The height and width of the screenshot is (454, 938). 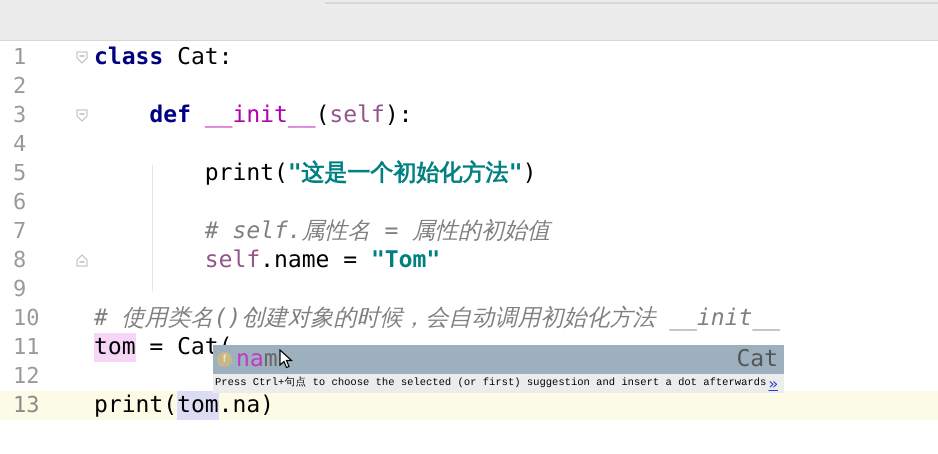 I want to click on line-number: 12, so click(x=26, y=377).